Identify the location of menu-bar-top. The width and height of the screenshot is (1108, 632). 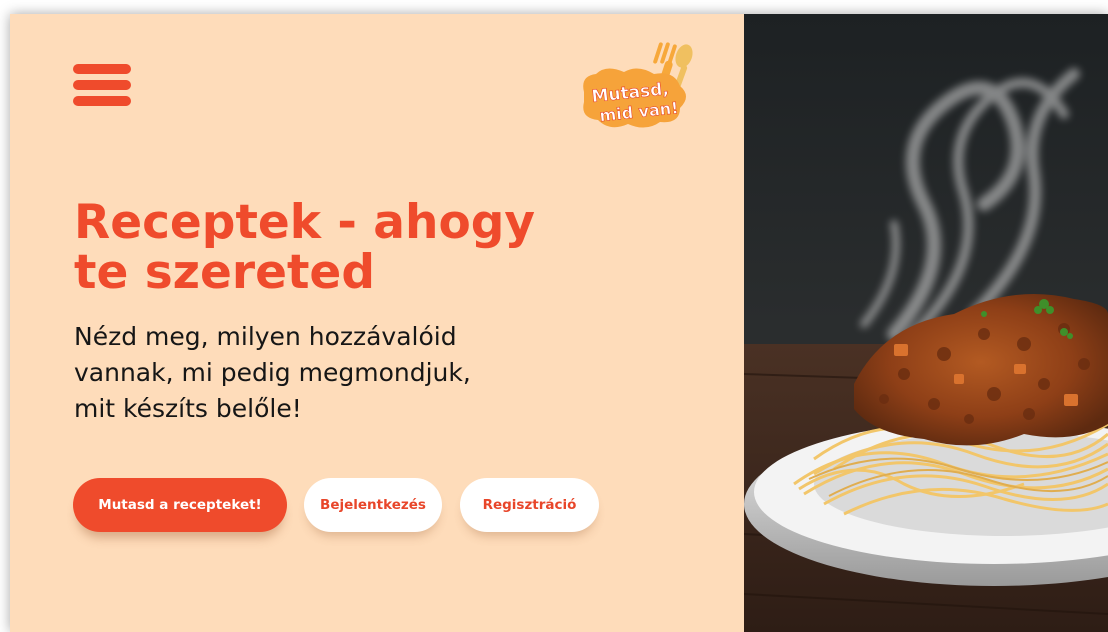
(102, 69).